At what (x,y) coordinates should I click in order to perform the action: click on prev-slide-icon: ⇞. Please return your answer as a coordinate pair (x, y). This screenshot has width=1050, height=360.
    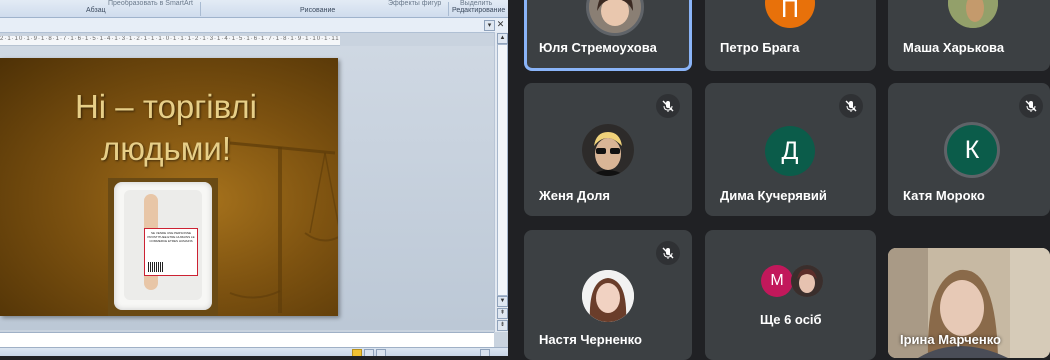
    Looking at the image, I should click on (502, 313).